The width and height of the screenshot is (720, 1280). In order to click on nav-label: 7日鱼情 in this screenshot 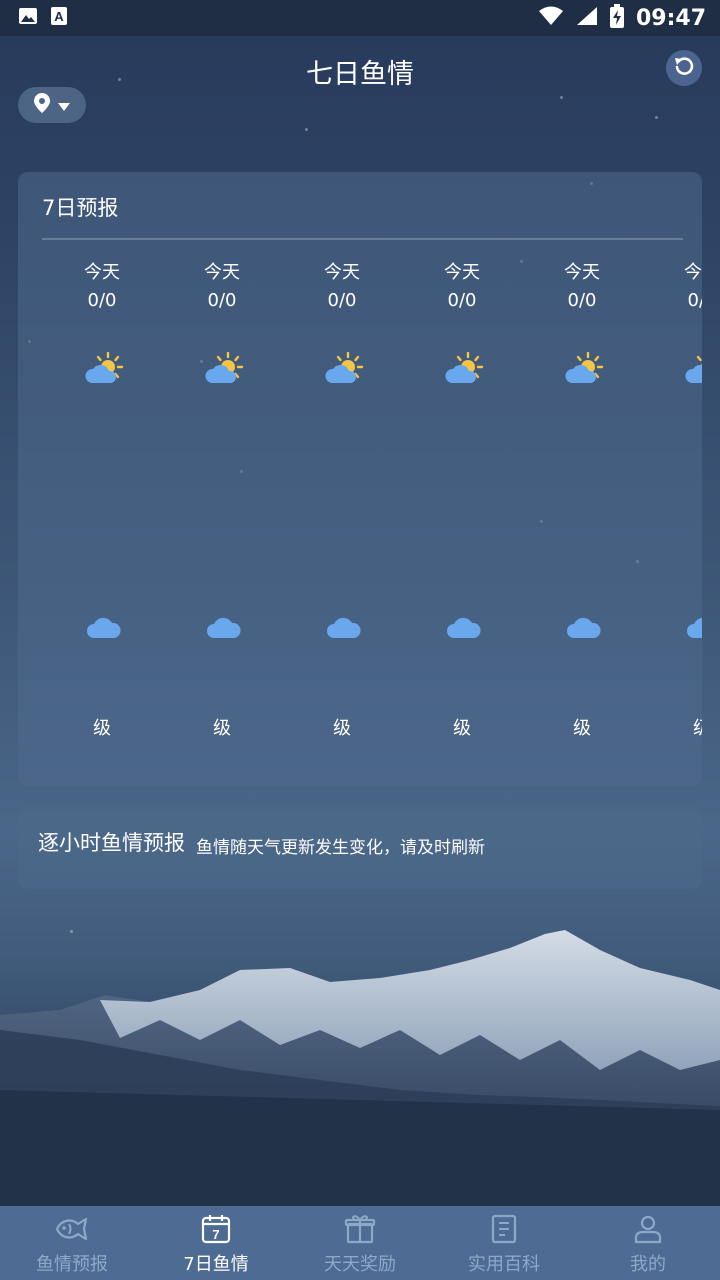, I will do `click(216, 1264)`.